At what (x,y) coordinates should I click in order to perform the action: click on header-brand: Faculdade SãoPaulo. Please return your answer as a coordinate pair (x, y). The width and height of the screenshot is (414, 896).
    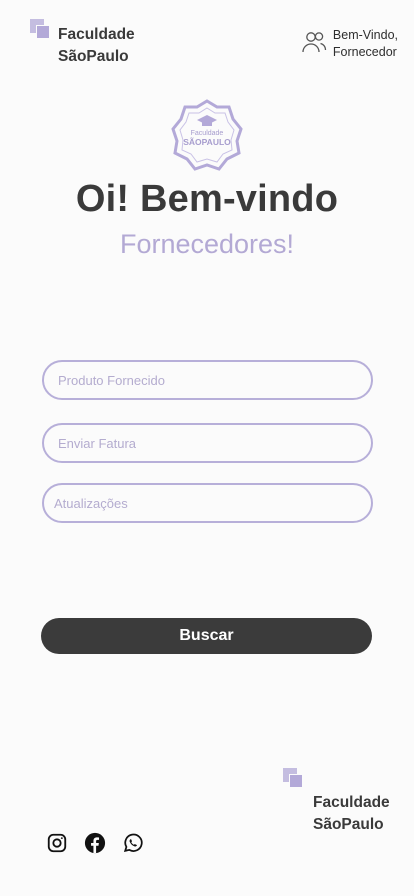
    Looking at the image, I should click on (82, 43).